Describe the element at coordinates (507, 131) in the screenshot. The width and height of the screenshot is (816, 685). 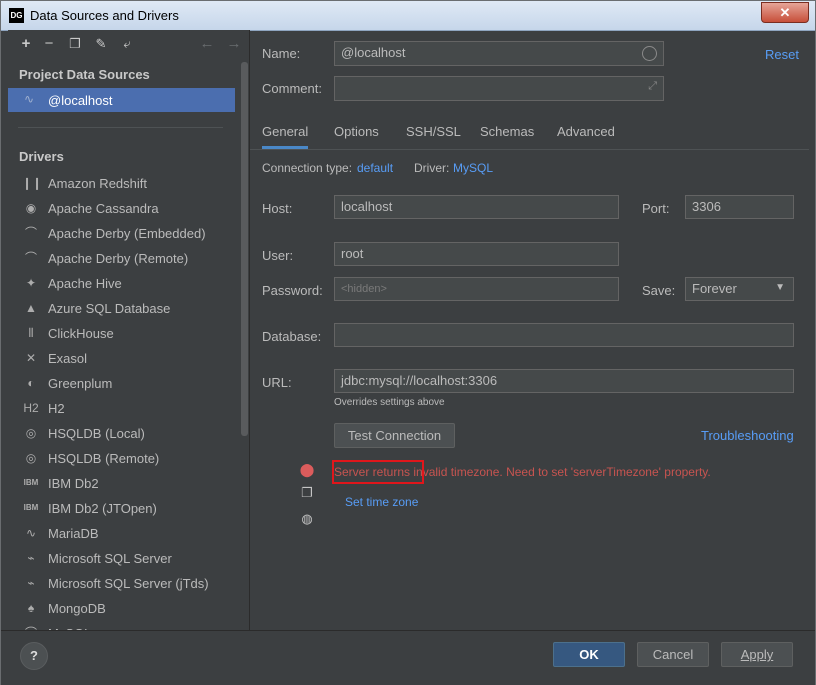
I see `tab-schemas: Schemas` at that location.